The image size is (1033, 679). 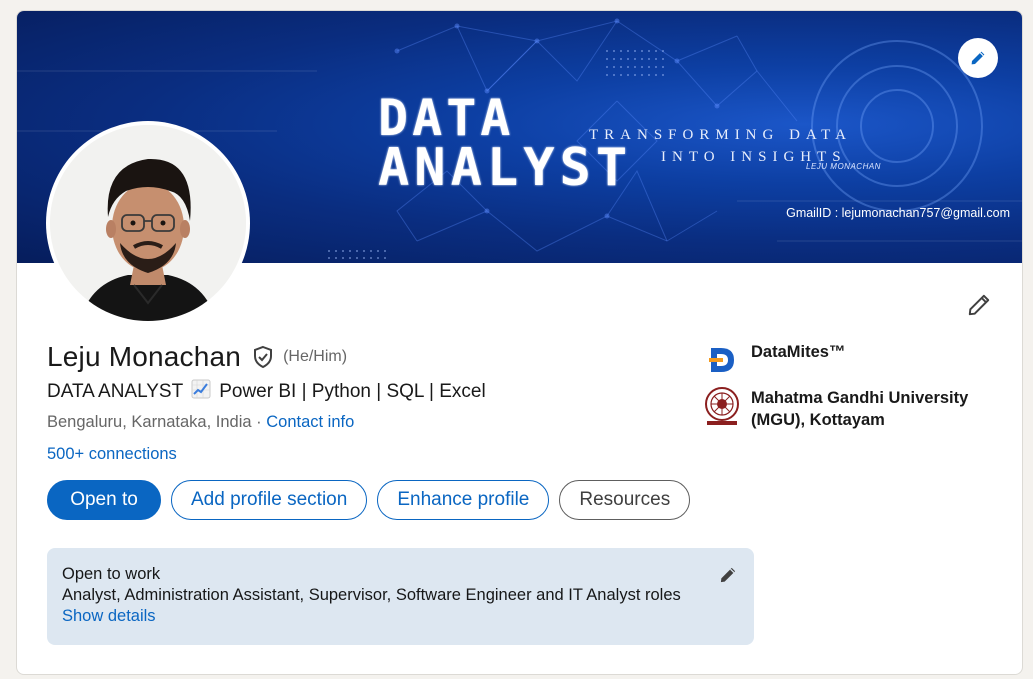 What do you see at coordinates (115, 391) in the screenshot?
I see `headline-title: DATA ANALYST` at bounding box center [115, 391].